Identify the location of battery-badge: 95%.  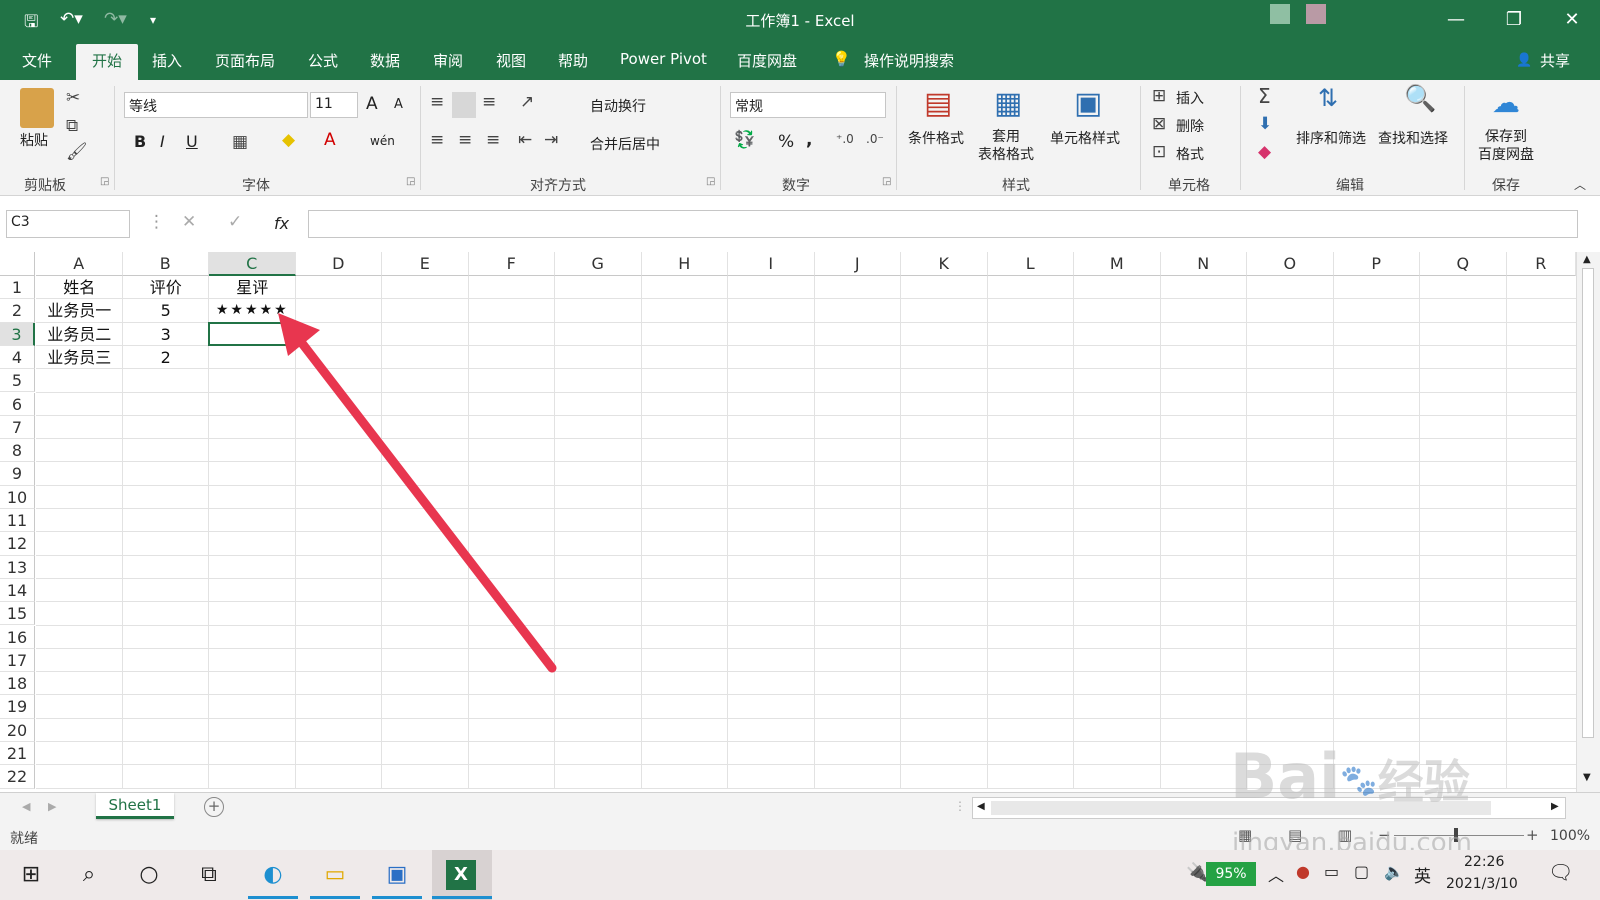
(1231, 874).